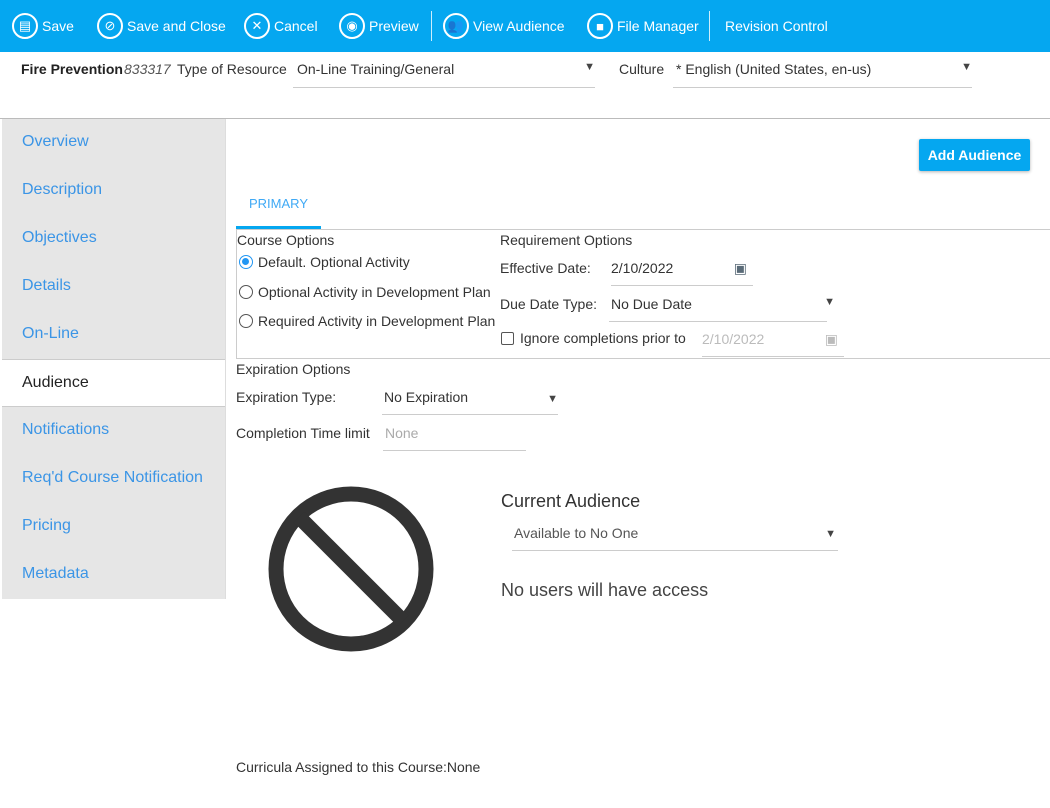  Describe the element at coordinates (147, 69) in the screenshot. I see `resource-id: 833317` at that location.